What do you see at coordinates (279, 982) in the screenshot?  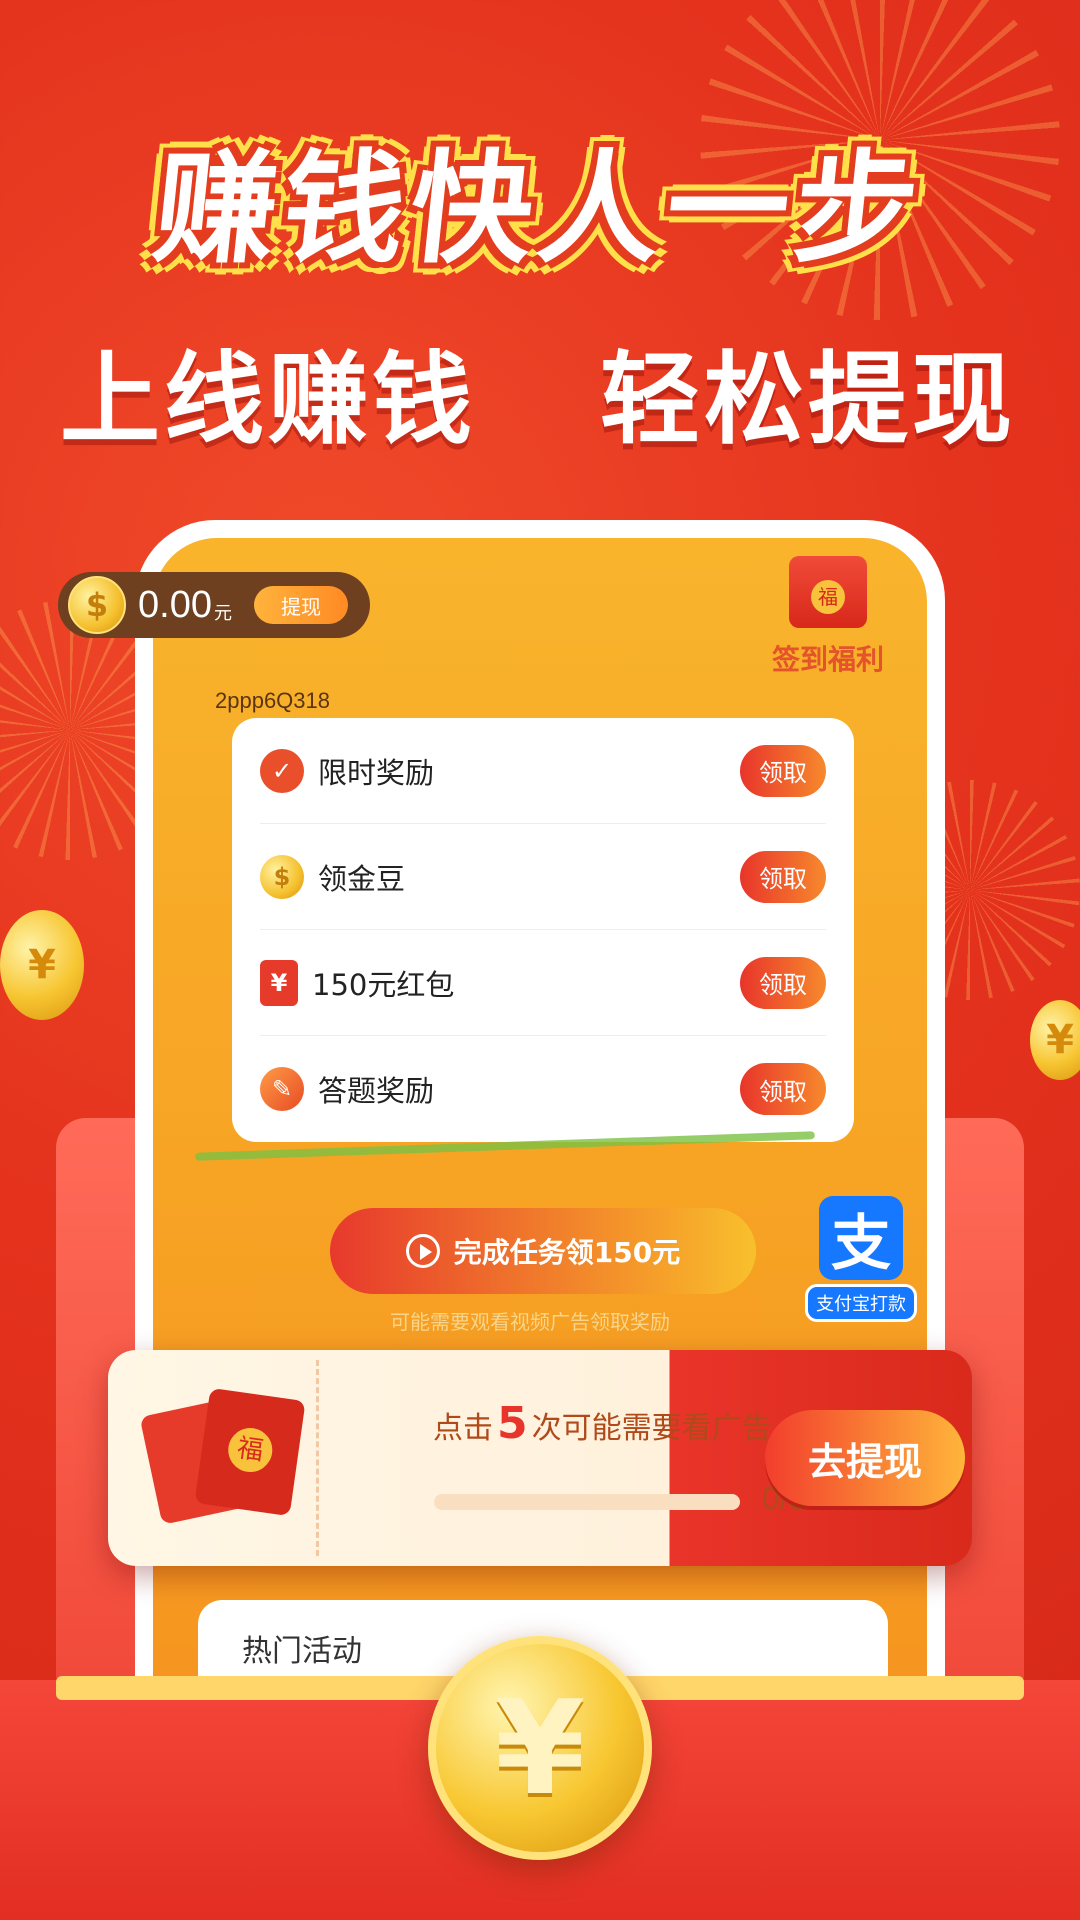 I see `red-packet-icon: ¥` at bounding box center [279, 982].